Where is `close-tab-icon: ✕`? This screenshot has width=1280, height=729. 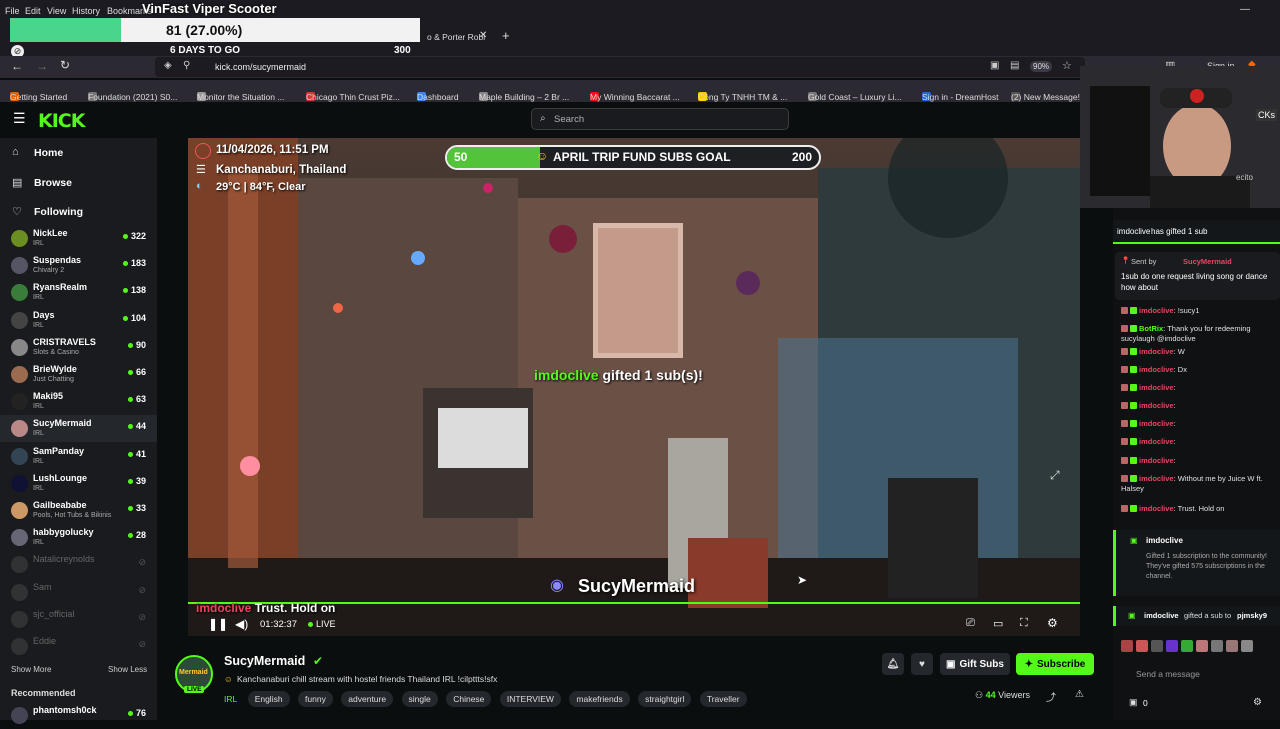
close-tab-icon: ✕ is located at coordinates (483, 35).